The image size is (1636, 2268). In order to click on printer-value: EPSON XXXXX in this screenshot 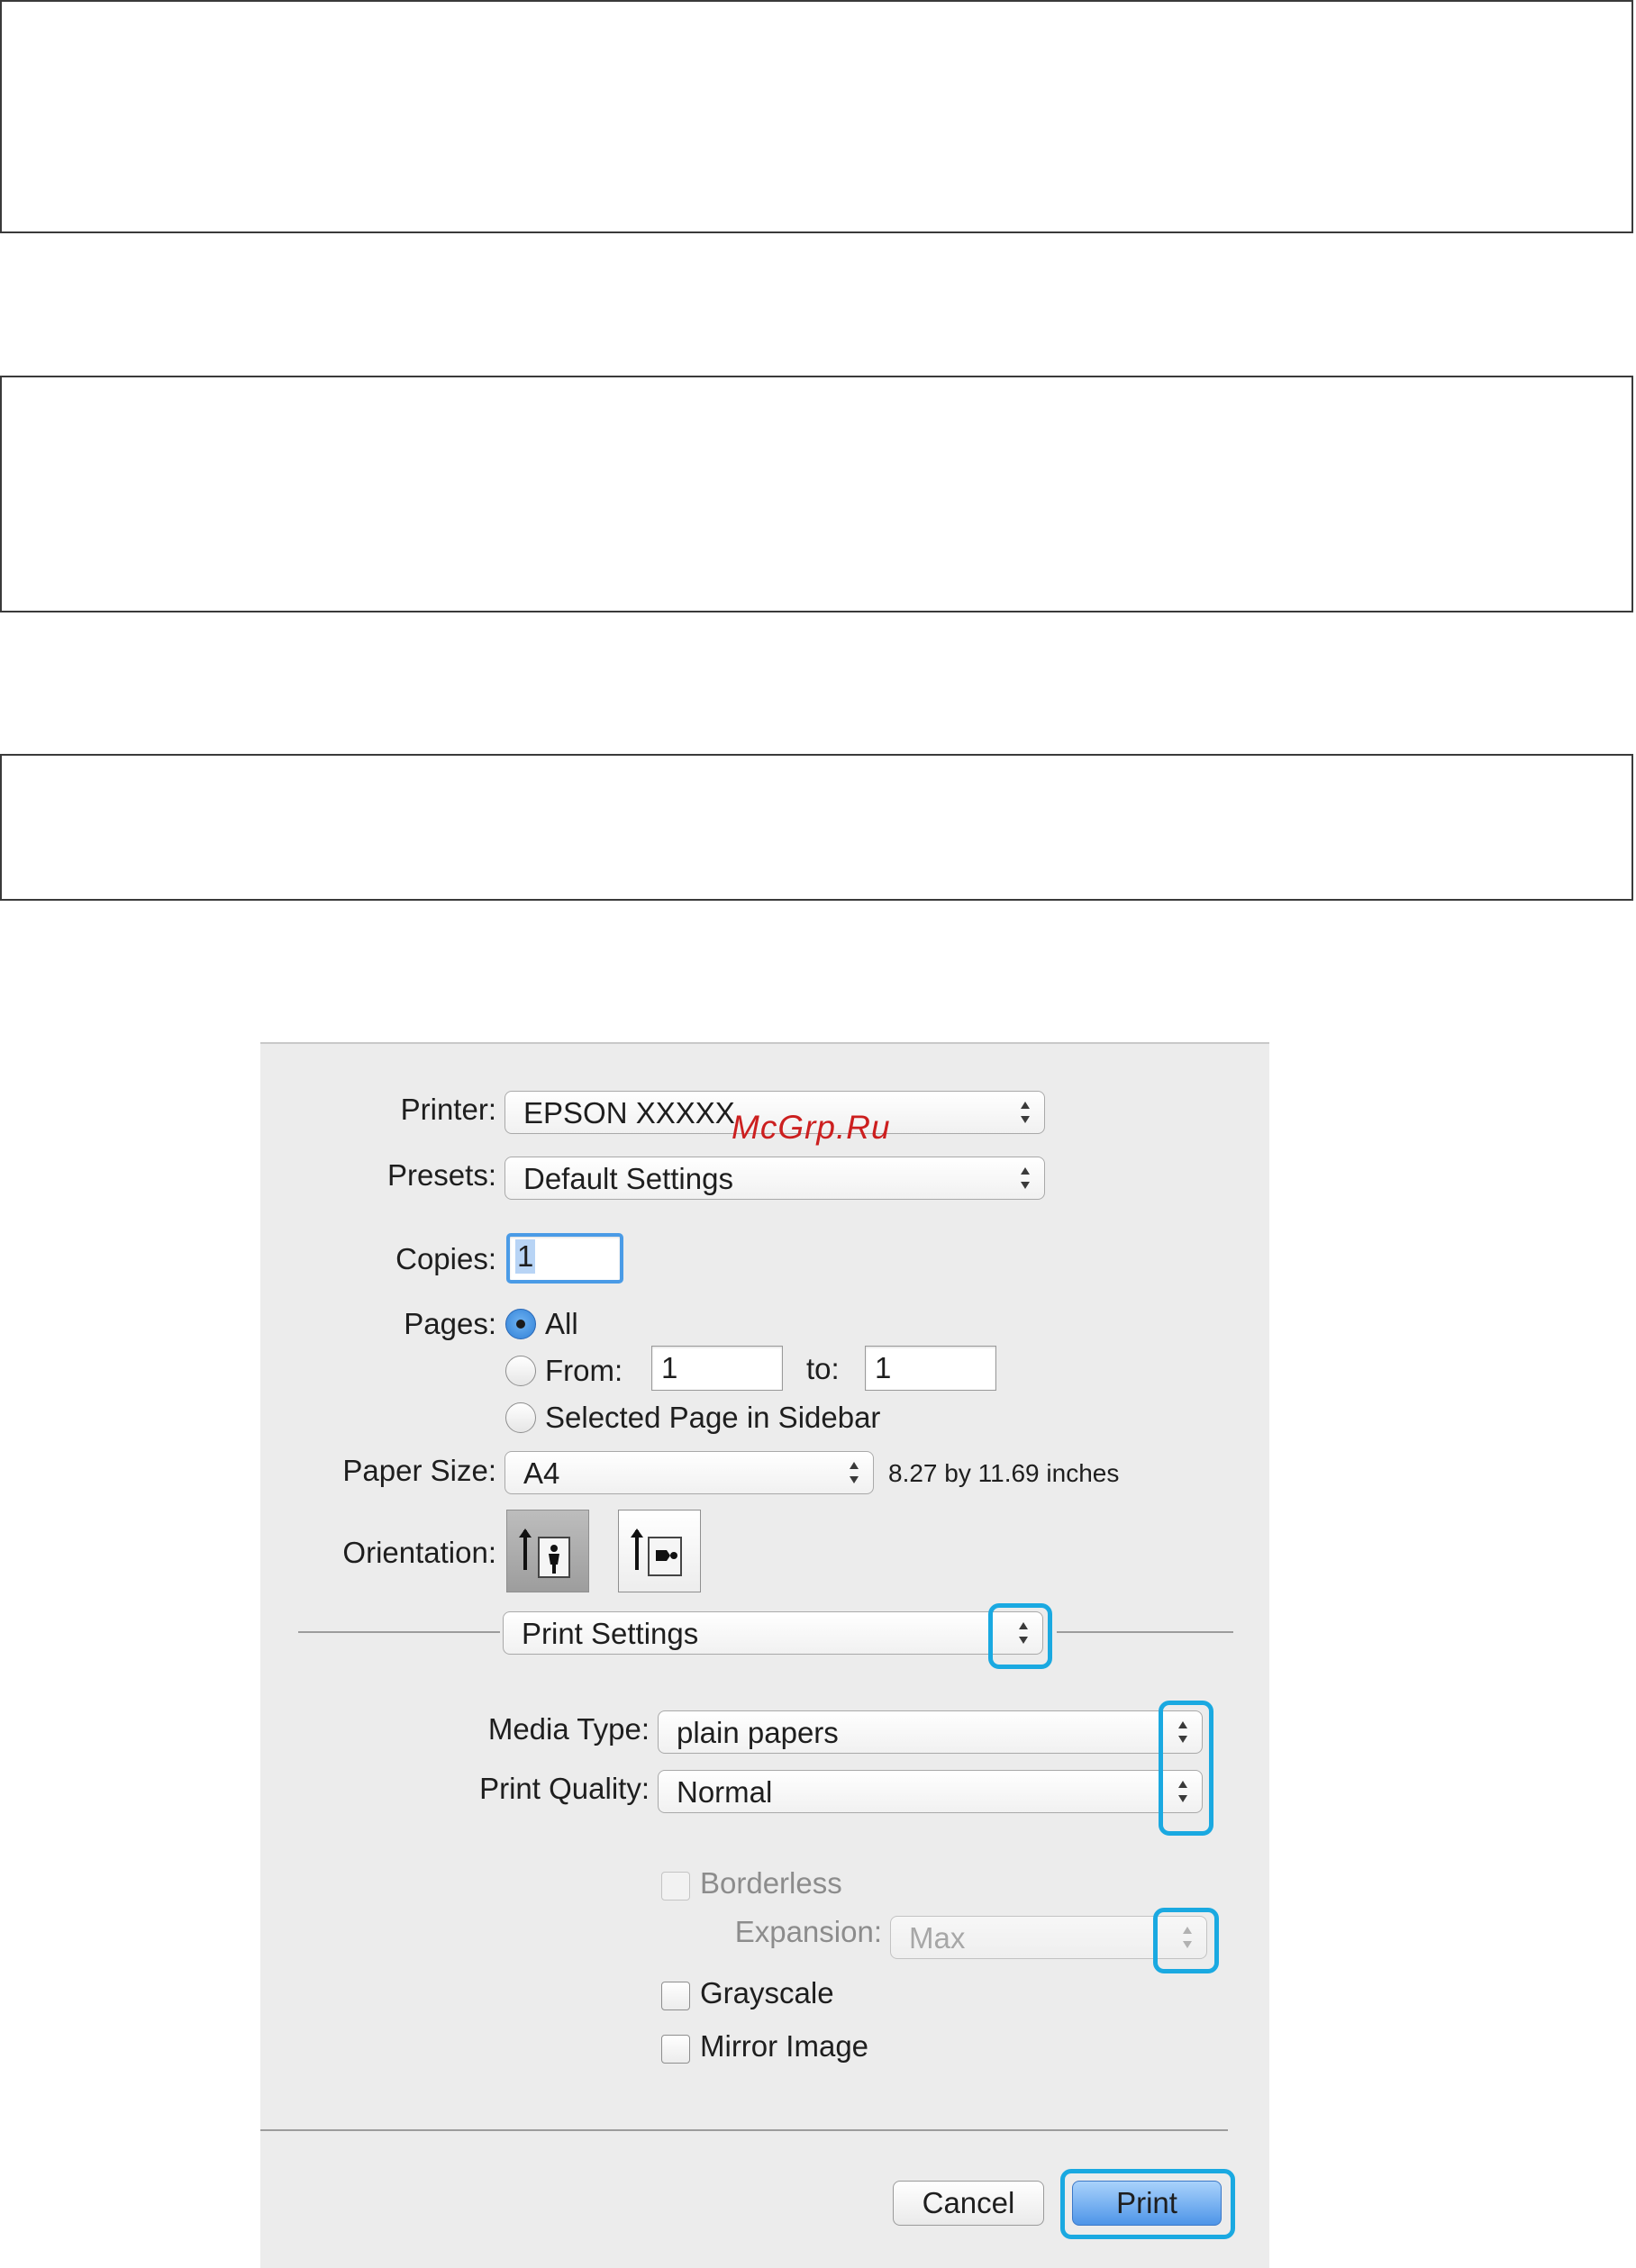, I will do `click(629, 1112)`.